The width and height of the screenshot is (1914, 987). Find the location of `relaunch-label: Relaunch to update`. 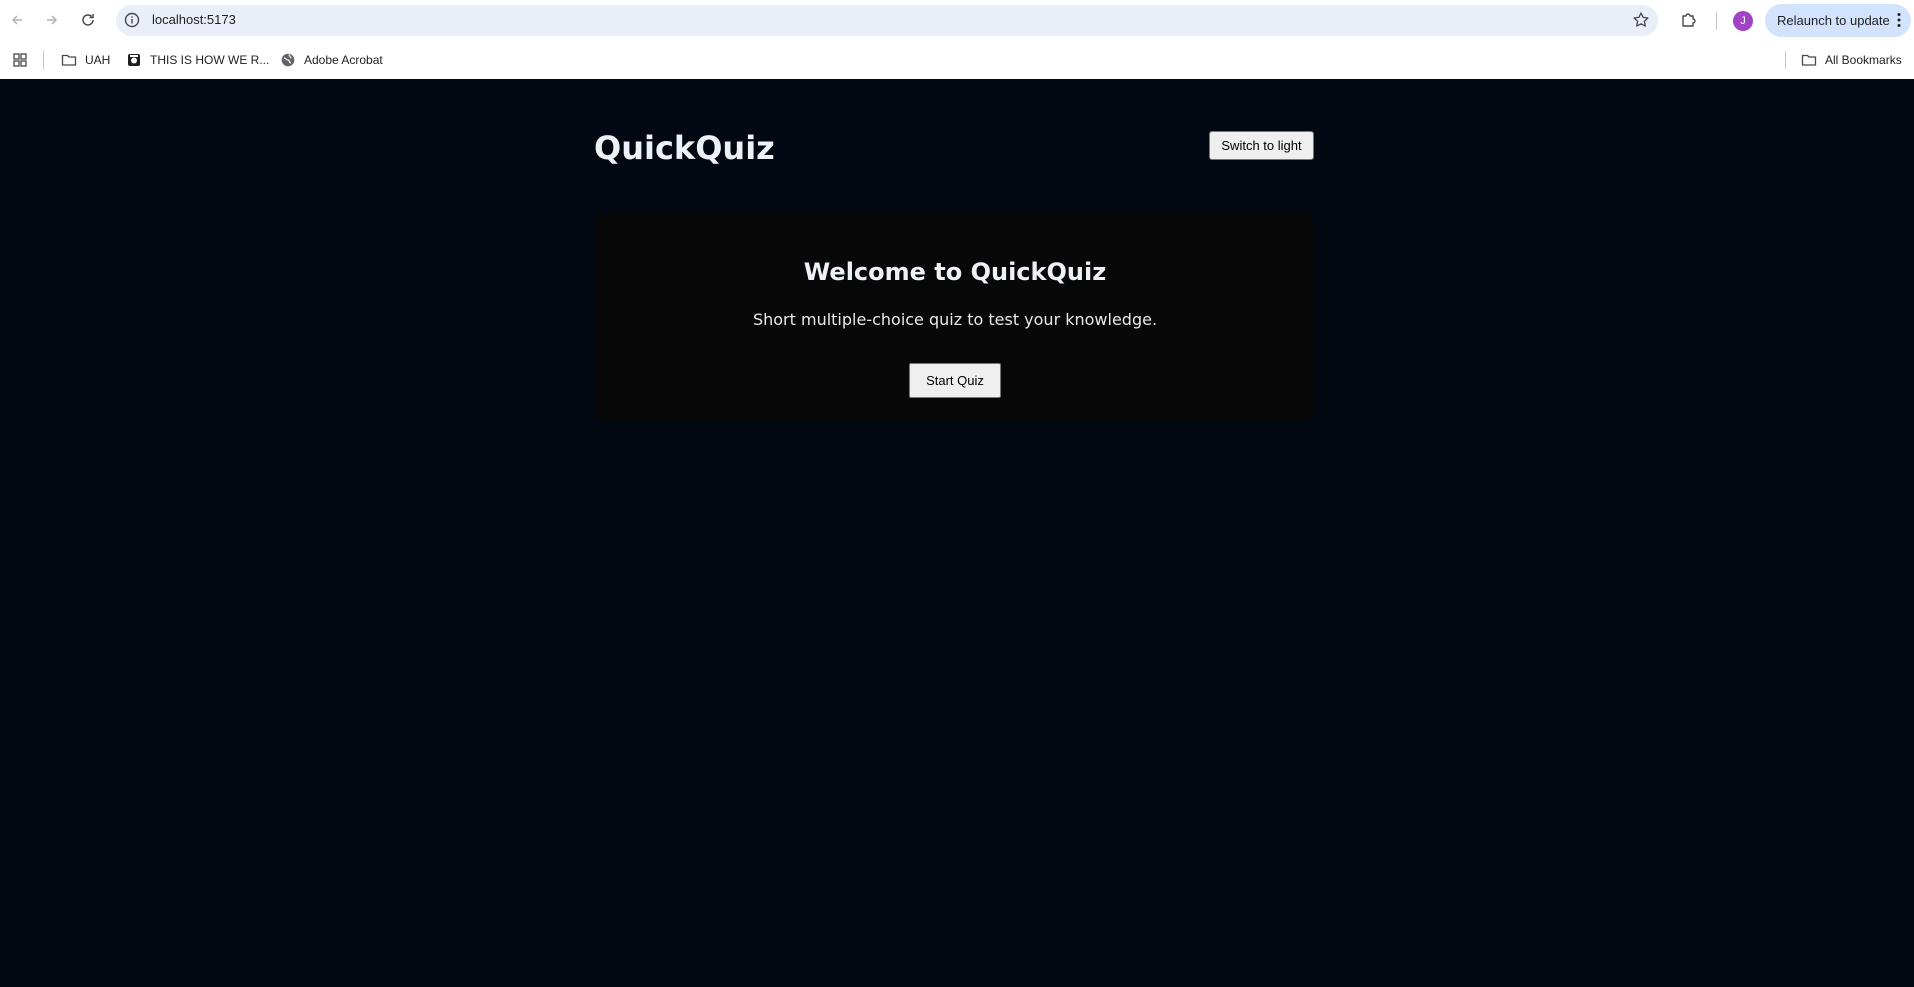

relaunch-label: Relaunch to update is located at coordinates (1833, 20).